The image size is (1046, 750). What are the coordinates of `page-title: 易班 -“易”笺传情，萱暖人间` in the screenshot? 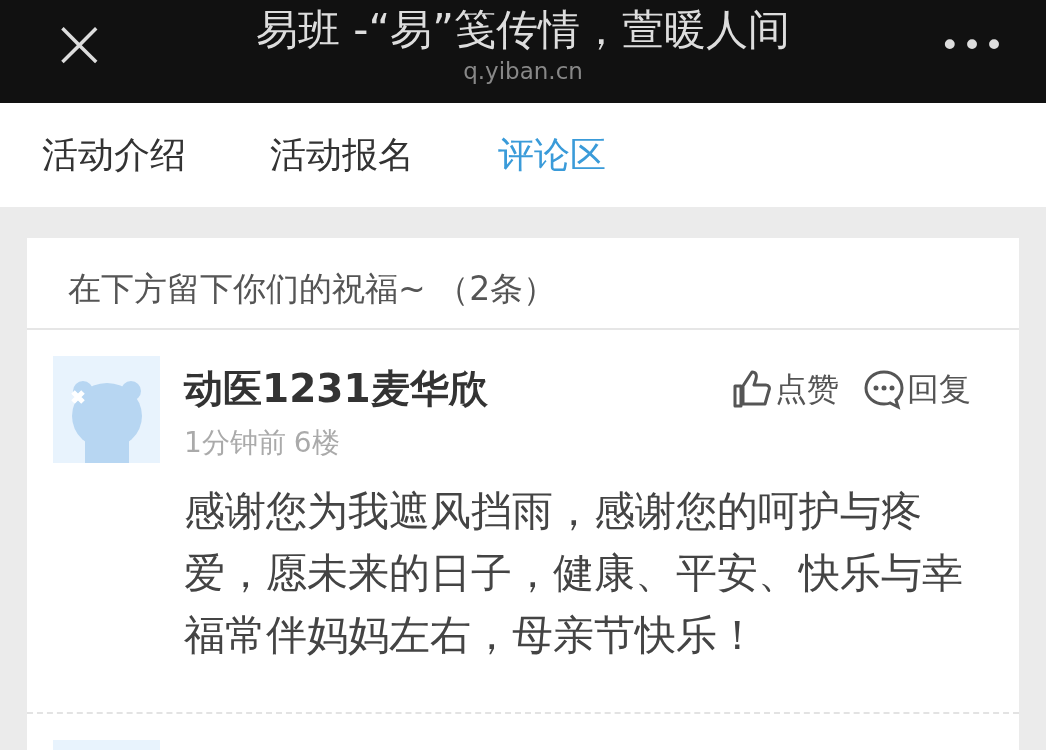 It's located at (523, 30).